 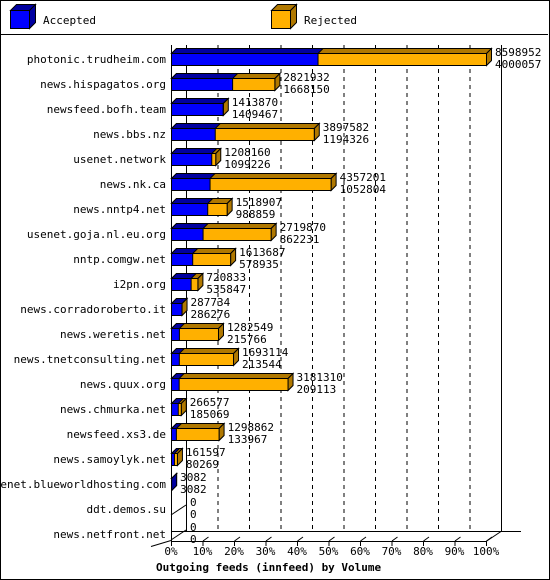 What do you see at coordinates (232, 376) in the screenshot?
I see `bar-rejected-top` at bounding box center [232, 376].